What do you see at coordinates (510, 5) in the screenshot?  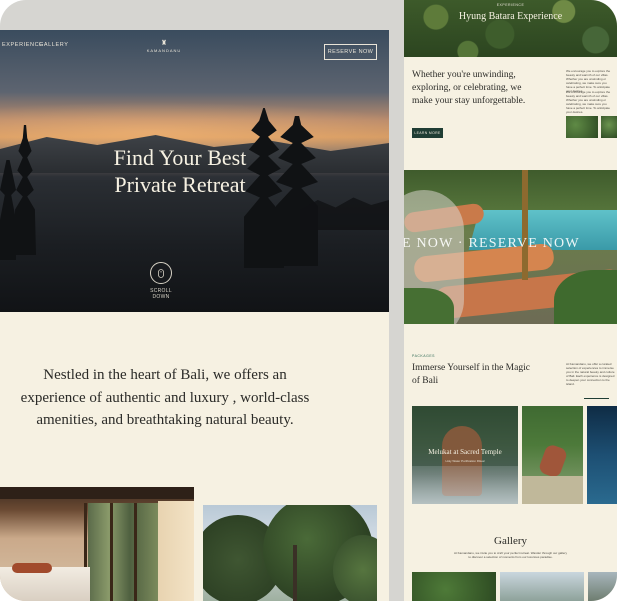 I see `banner-tag: EXPERIENCE` at bounding box center [510, 5].